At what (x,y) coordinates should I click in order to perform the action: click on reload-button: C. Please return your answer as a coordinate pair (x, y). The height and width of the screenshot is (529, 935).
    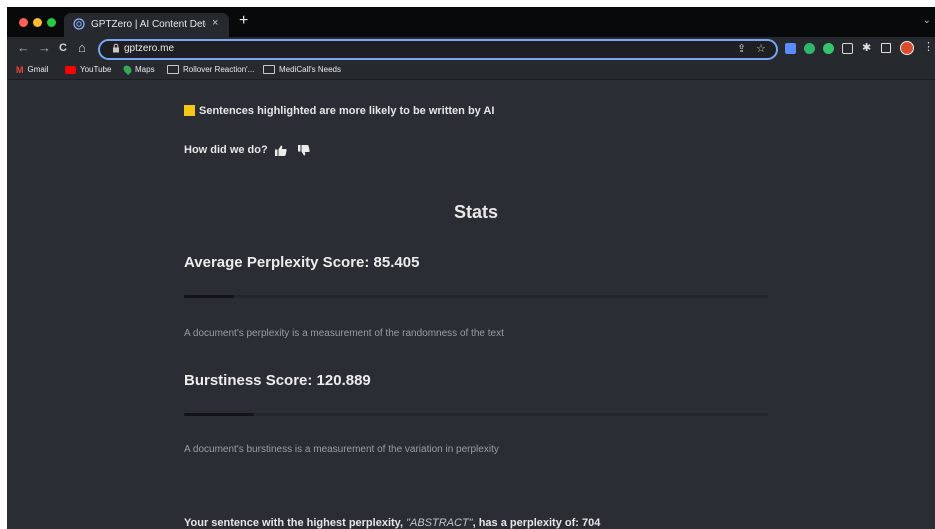
    Looking at the image, I should click on (63, 48).